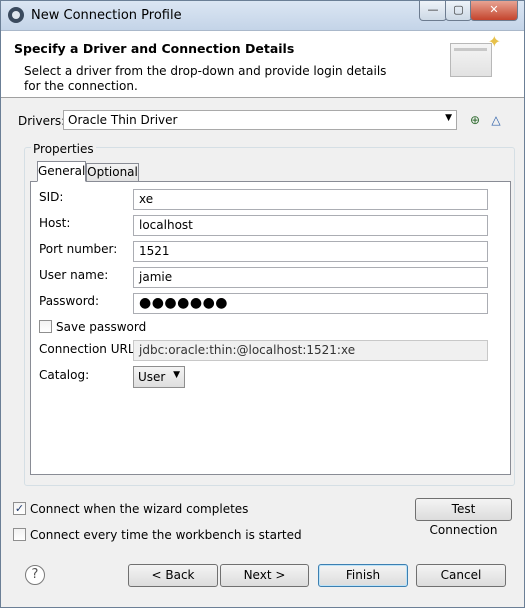 This screenshot has height=608, width=525. What do you see at coordinates (260, 120) in the screenshot?
I see `drivers-select: Oracle Thin Driver ▼` at bounding box center [260, 120].